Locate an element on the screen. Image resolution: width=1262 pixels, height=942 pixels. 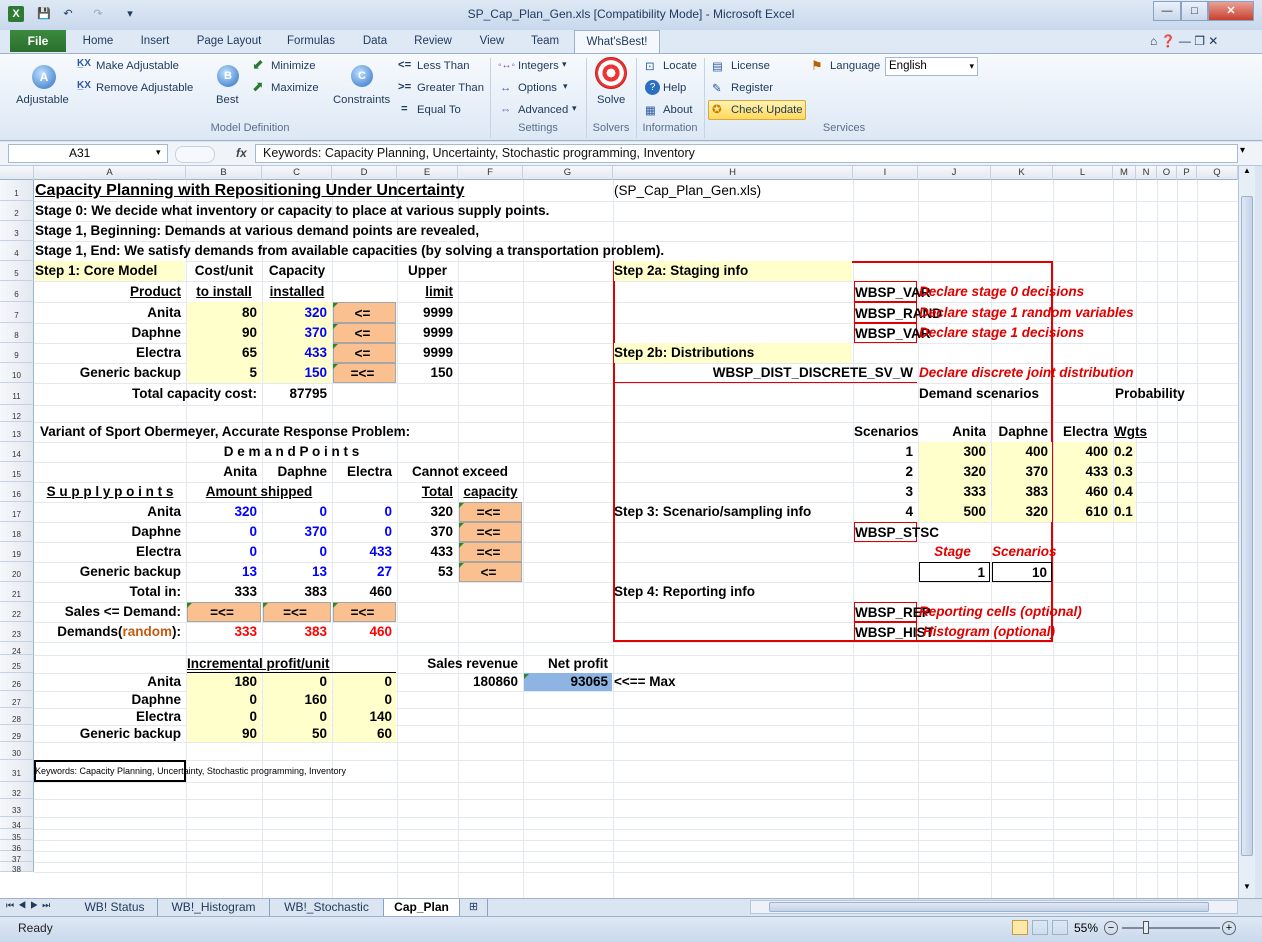
column-header-k: K is located at coordinates (1022, 173).